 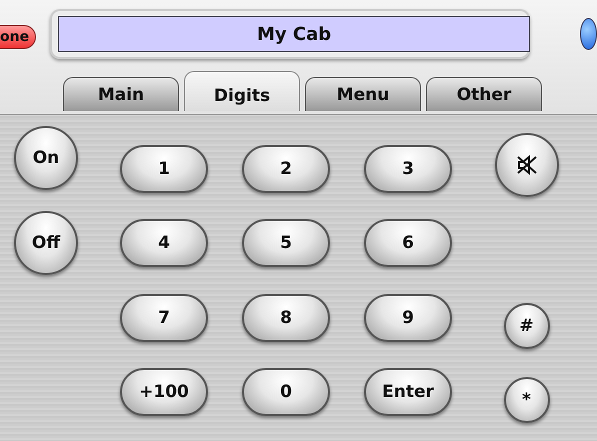 I want to click on tab: Other, so click(x=484, y=94).